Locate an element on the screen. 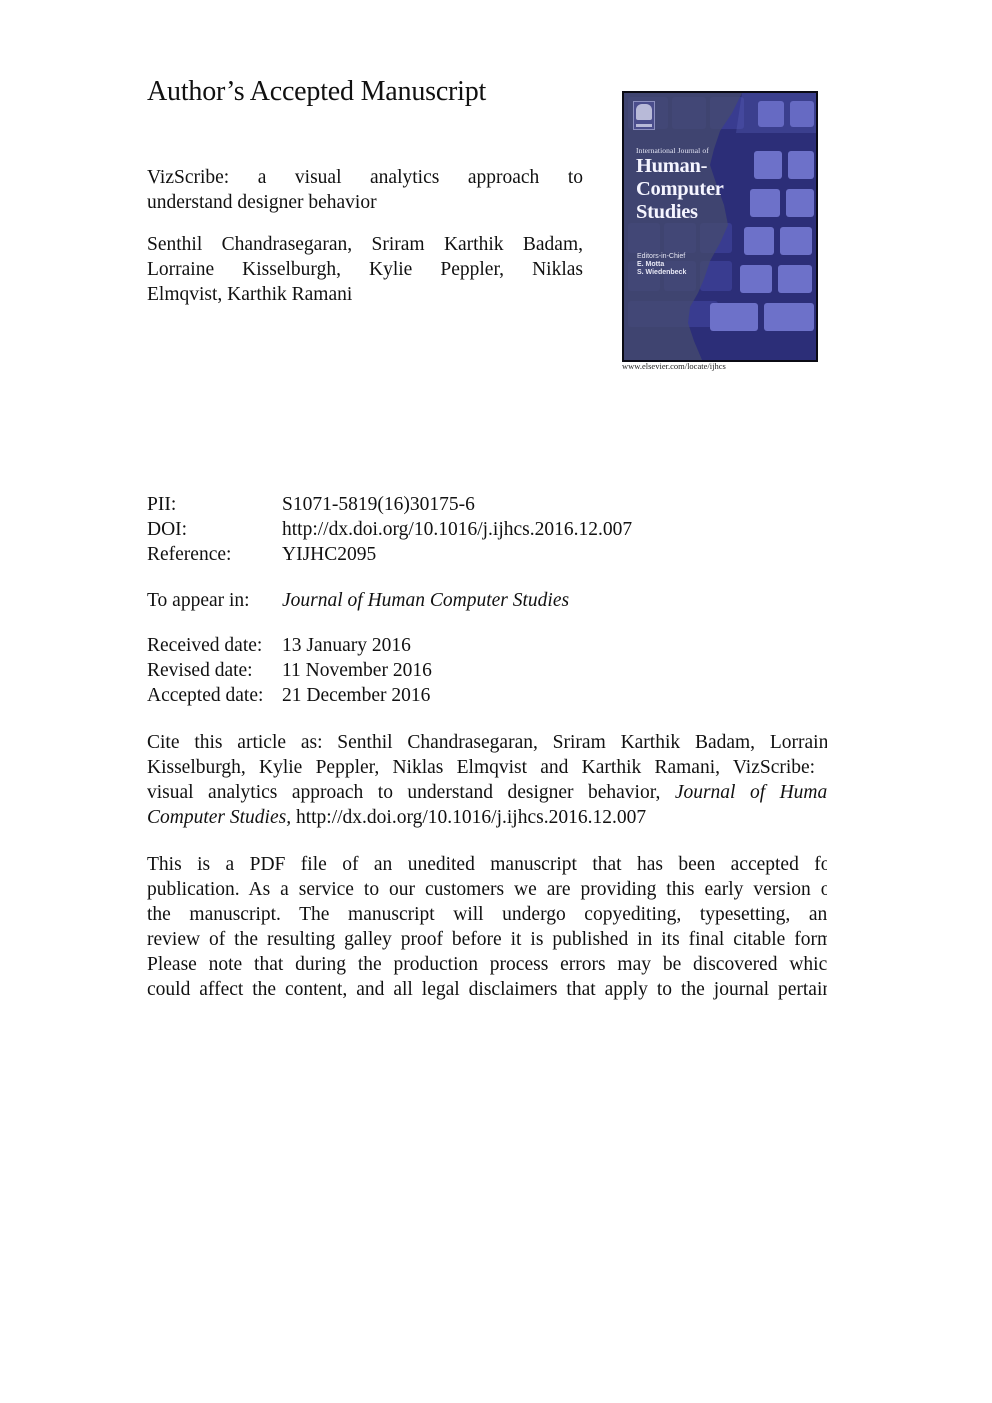 The width and height of the screenshot is (992, 1403). cover-title-line: Human- is located at coordinates (672, 166).